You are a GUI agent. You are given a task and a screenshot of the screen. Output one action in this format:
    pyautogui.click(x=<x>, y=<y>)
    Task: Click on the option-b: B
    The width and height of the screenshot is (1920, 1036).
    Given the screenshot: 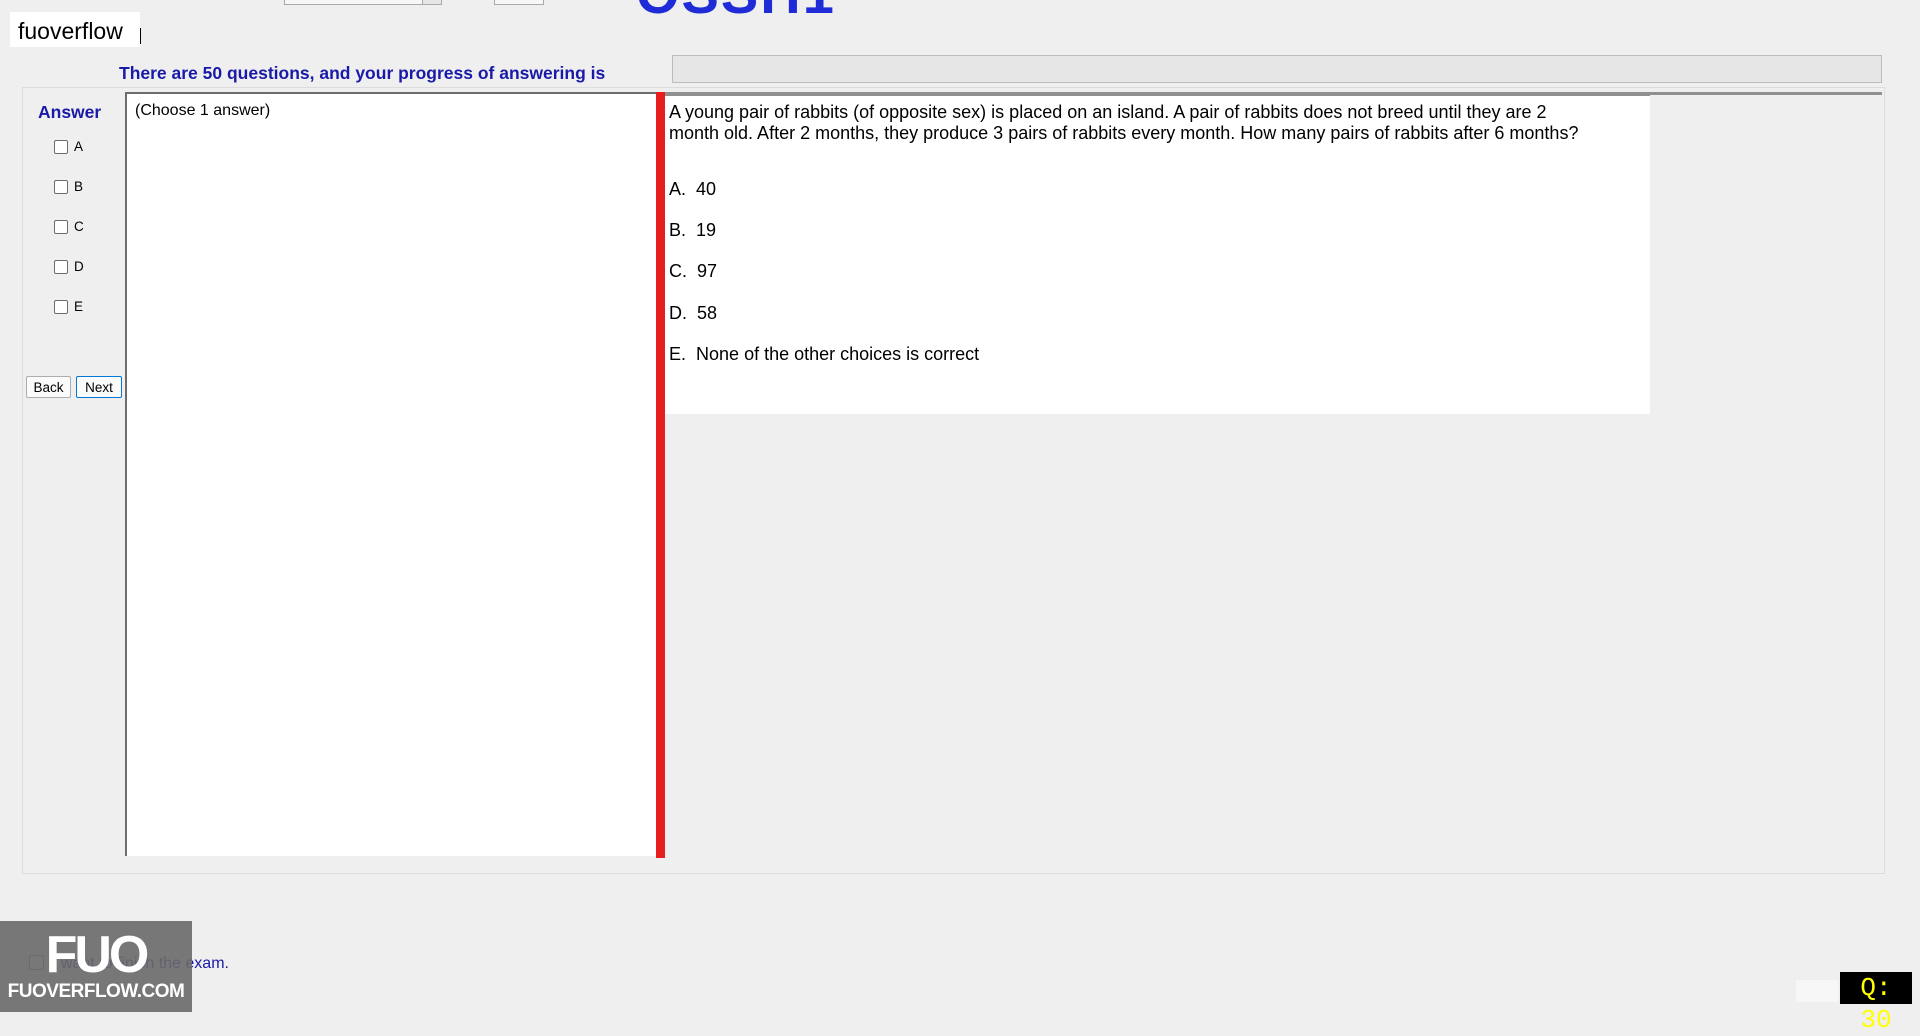 What is the action you would take?
    pyautogui.click(x=68, y=186)
    